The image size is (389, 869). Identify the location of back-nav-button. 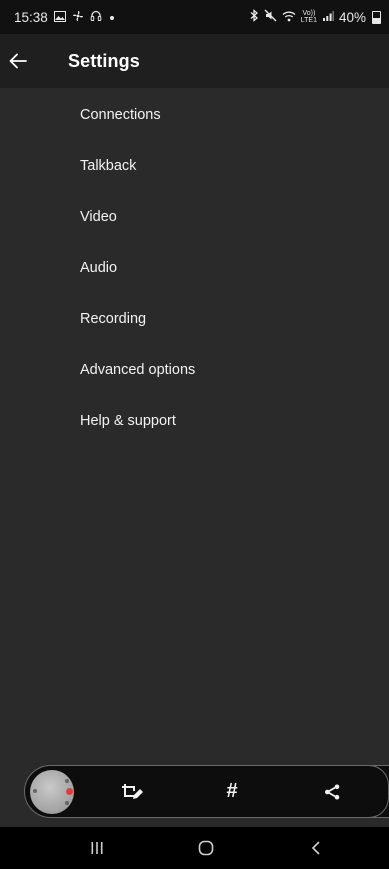
(316, 848).